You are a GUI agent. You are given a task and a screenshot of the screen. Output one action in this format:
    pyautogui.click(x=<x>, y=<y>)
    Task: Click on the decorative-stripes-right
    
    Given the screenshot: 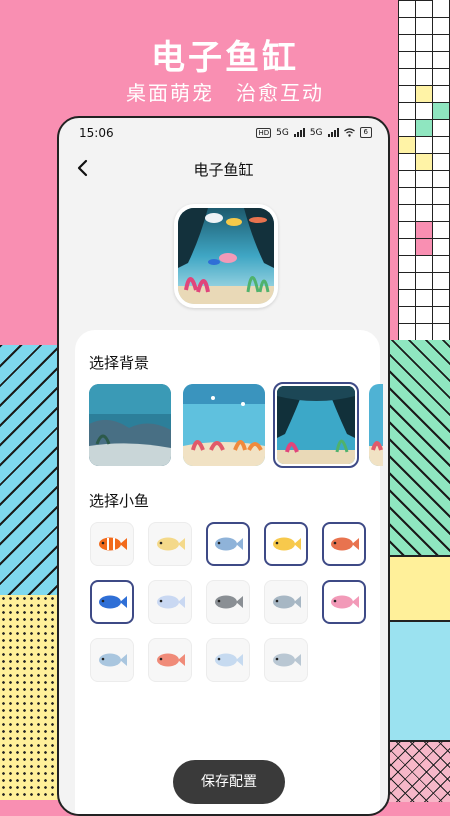 What is the action you would take?
    pyautogui.click(x=417, y=447)
    